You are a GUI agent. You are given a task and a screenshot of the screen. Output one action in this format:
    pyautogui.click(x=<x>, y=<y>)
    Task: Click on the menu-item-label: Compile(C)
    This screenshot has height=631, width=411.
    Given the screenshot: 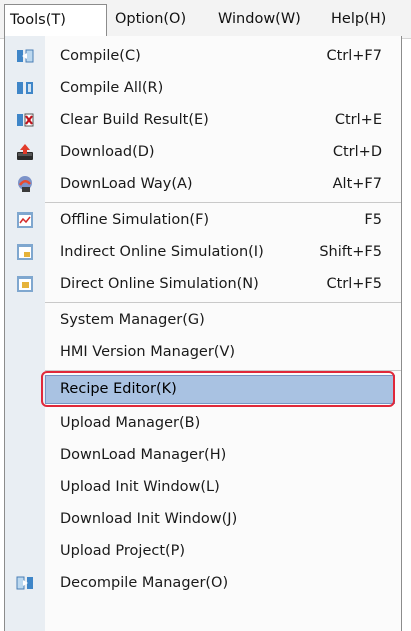 What is the action you would take?
    pyautogui.click(x=100, y=56)
    